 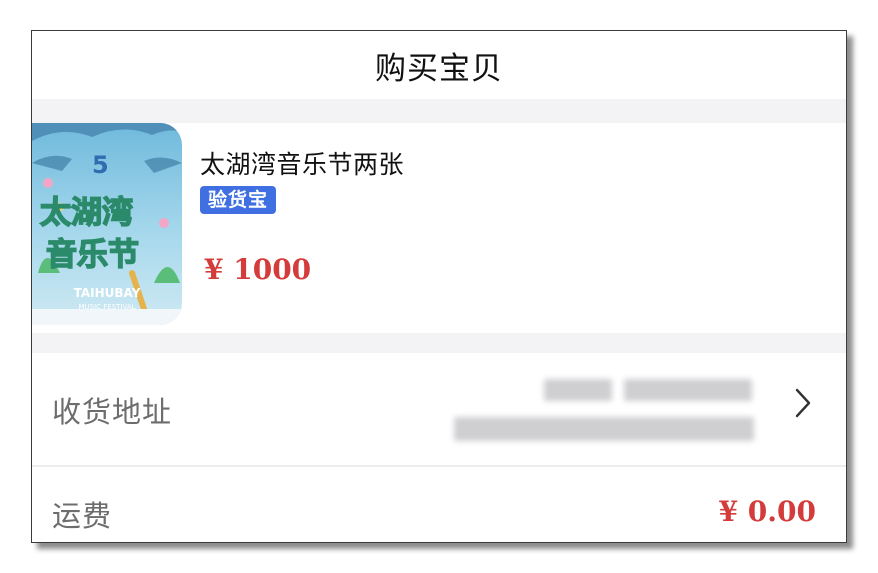 I want to click on festival-poster-image: 5 太湖湾 音乐节 TAIHUBAY MUSIC FESTIVAL, so click(x=107, y=224).